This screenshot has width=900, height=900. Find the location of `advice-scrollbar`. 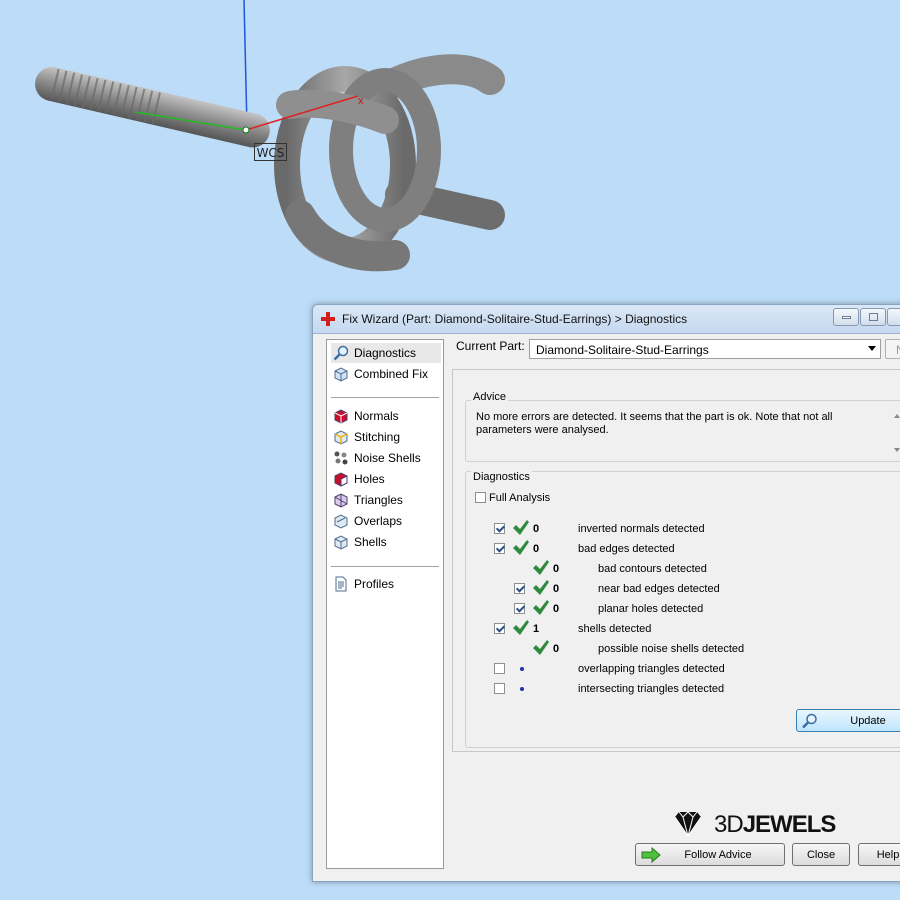

advice-scrollbar is located at coordinates (895, 433).